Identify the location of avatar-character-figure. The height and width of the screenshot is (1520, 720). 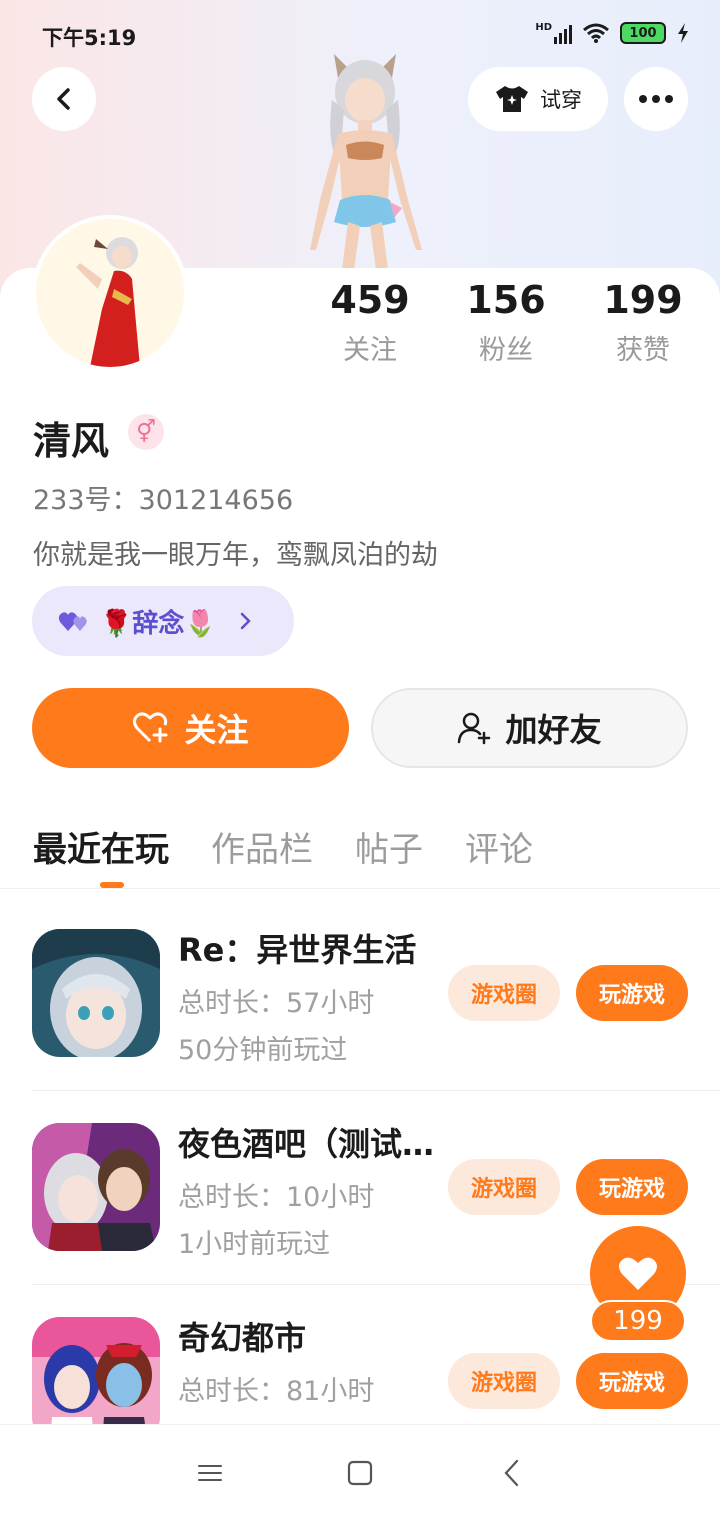
(366, 162).